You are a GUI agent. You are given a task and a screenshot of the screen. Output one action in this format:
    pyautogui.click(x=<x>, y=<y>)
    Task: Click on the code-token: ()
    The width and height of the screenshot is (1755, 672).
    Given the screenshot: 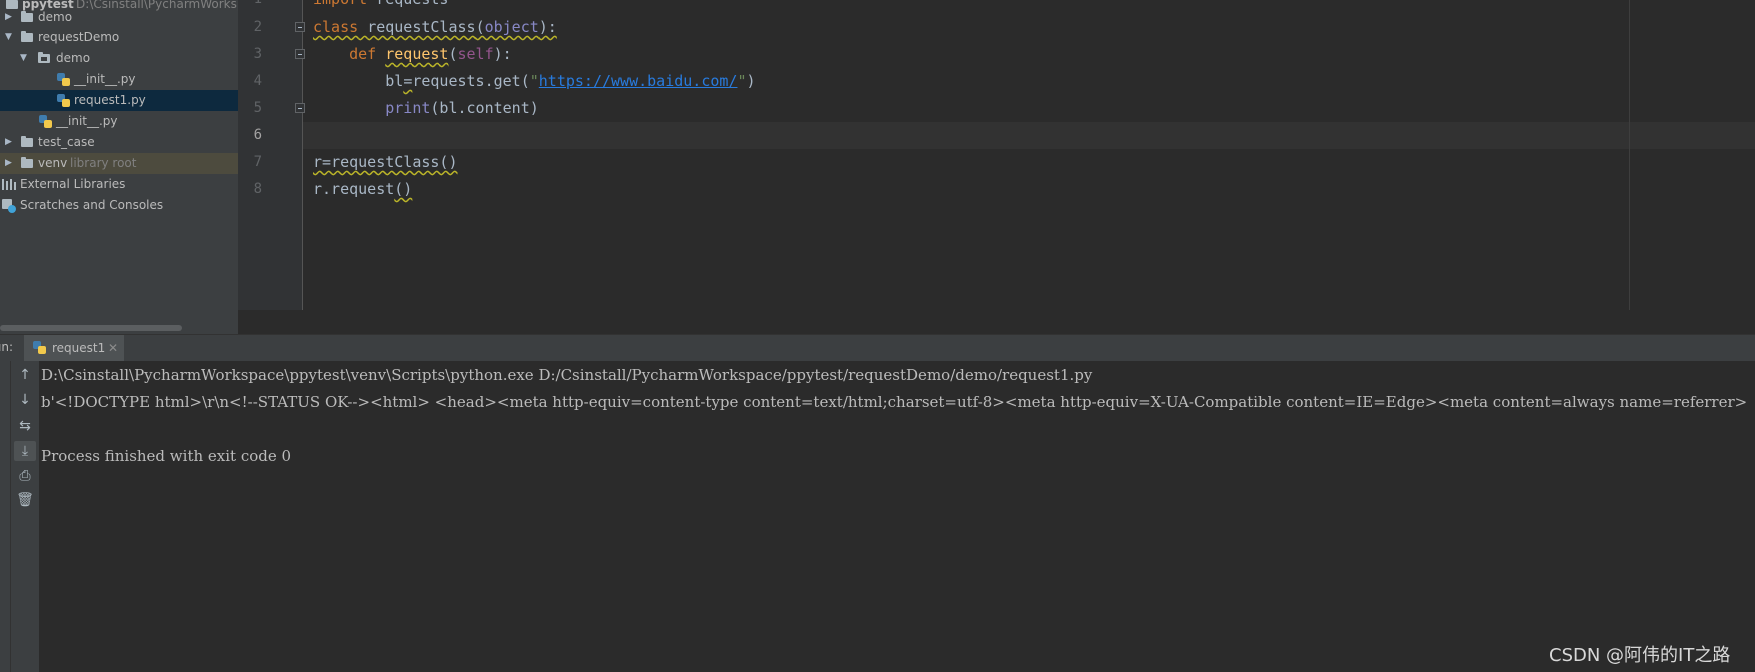 What is the action you would take?
    pyautogui.click(x=403, y=189)
    